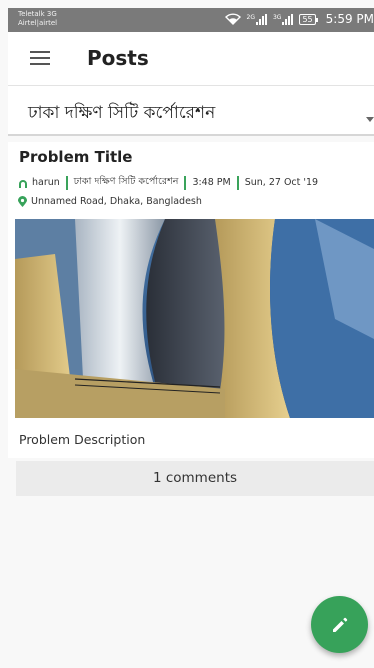 Image resolution: width=374 pixels, height=668 pixels. What do you see at coordinates (37, 14) in the screenshot?
I see `carrier-line-1: Teletalk 3G` at bounding box center [37, 14].